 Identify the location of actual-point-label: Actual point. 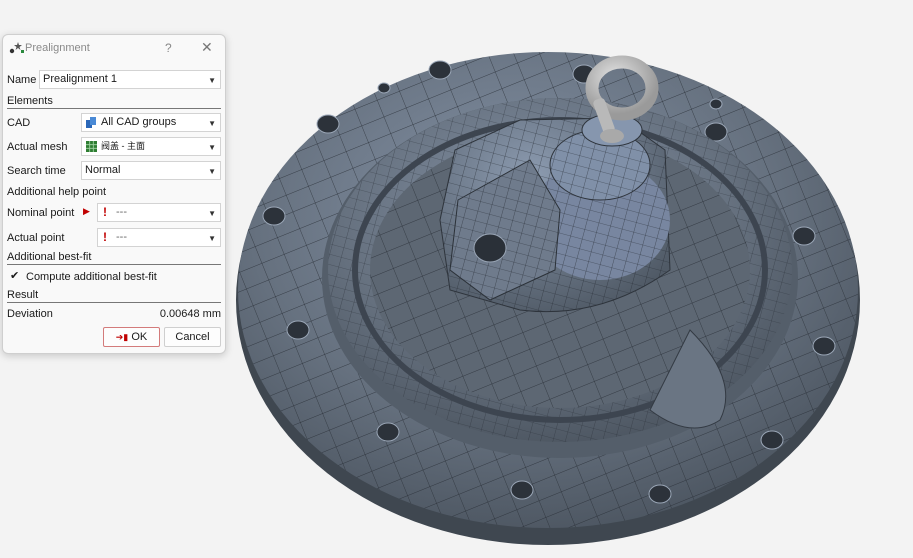
(36, 238).